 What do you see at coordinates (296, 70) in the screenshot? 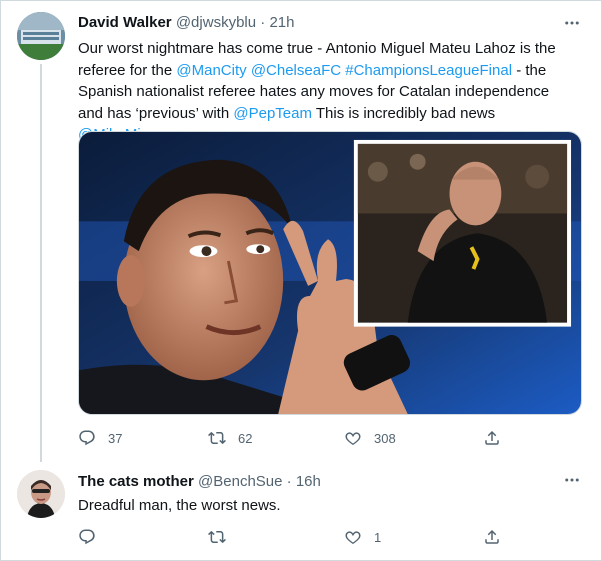
I see `mention-link: @ChelseaFC` at bounding box center [296, 70].